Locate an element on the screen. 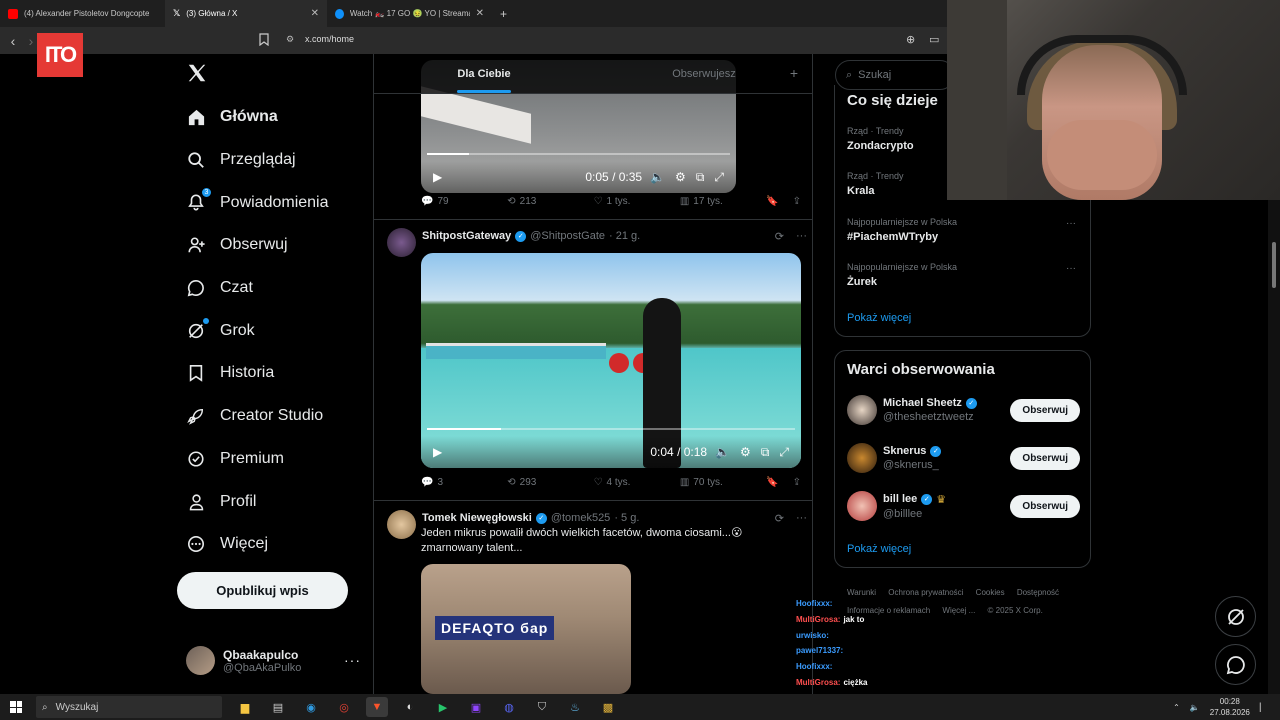 The image size is (1280, 720). zoom-icon: ⊕ is located at coordinates (910, 39).